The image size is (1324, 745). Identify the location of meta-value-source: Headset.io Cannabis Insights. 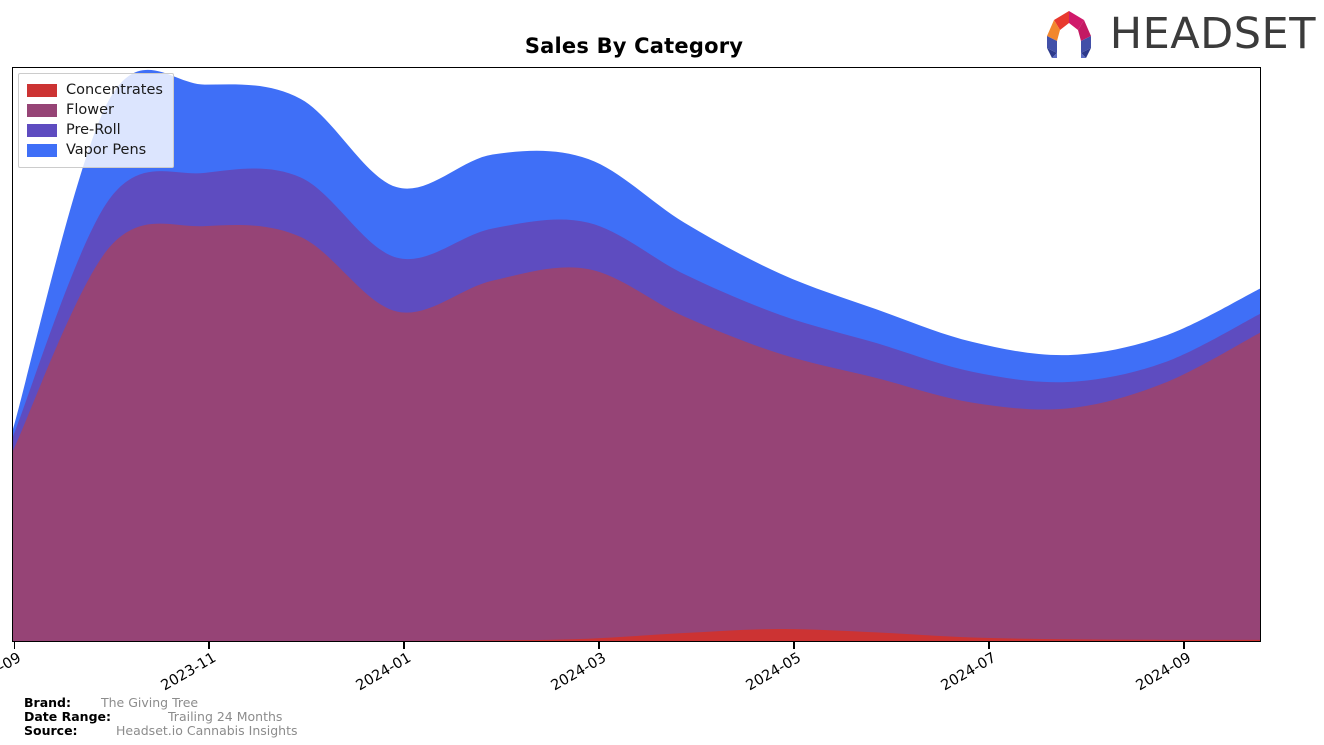
(207, 730).